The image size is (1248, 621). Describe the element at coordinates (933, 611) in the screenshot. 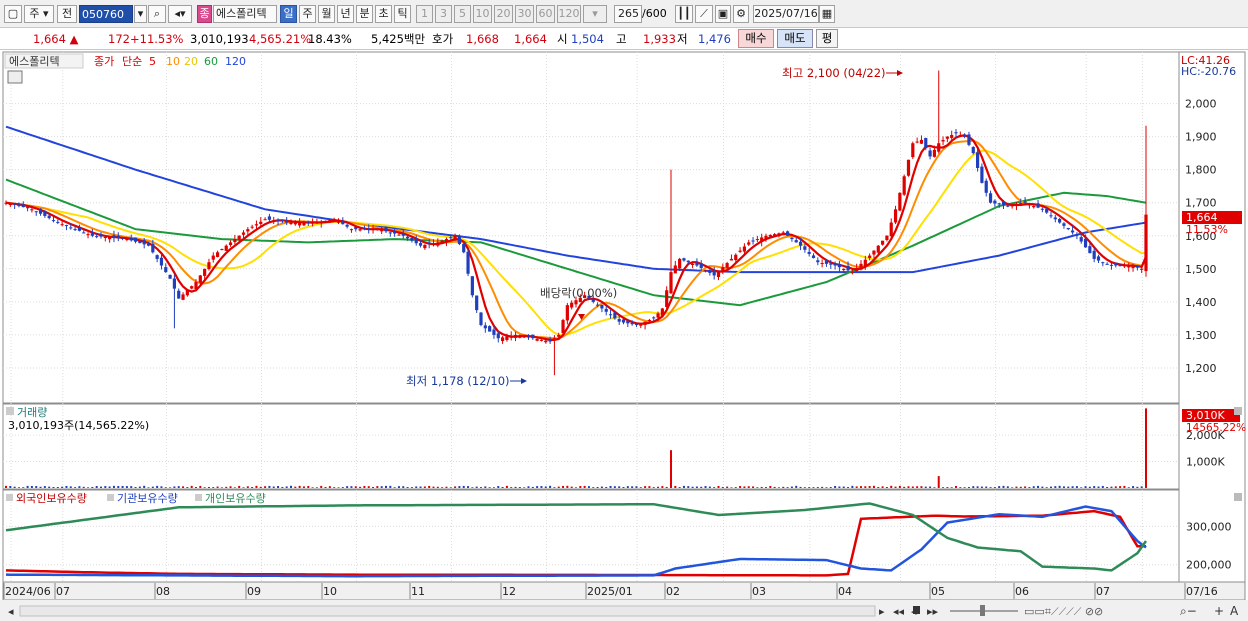

I see `fast-forward-icon: ▸▸` at that location.